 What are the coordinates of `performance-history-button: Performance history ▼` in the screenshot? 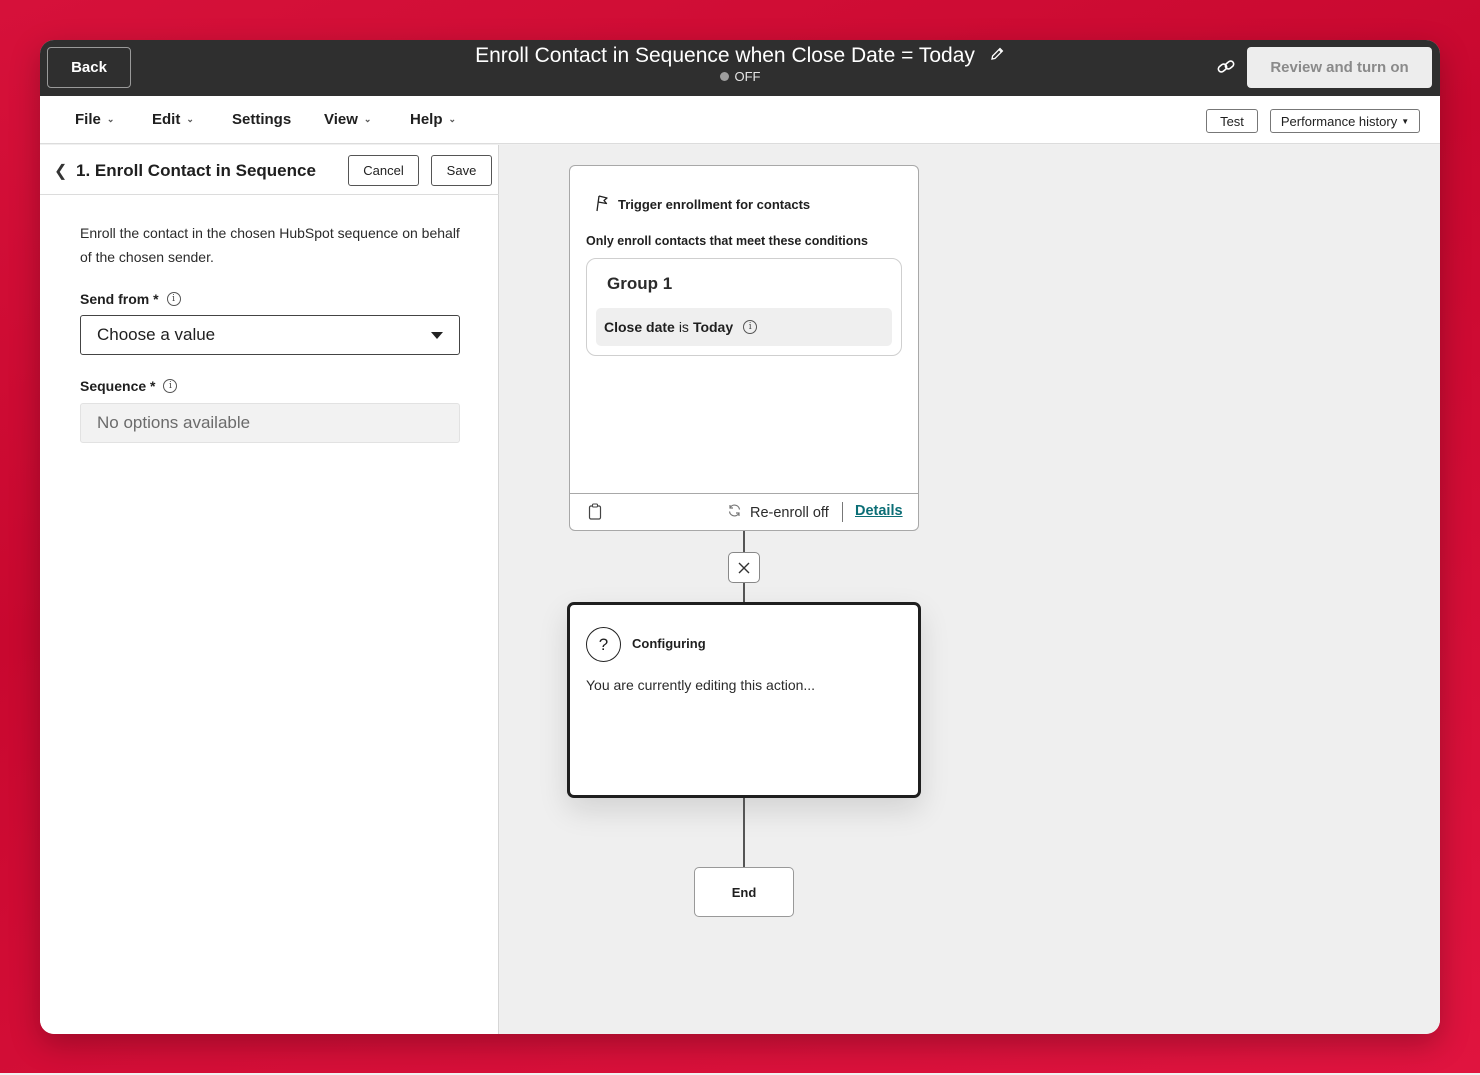 It's located at (1345, 121).